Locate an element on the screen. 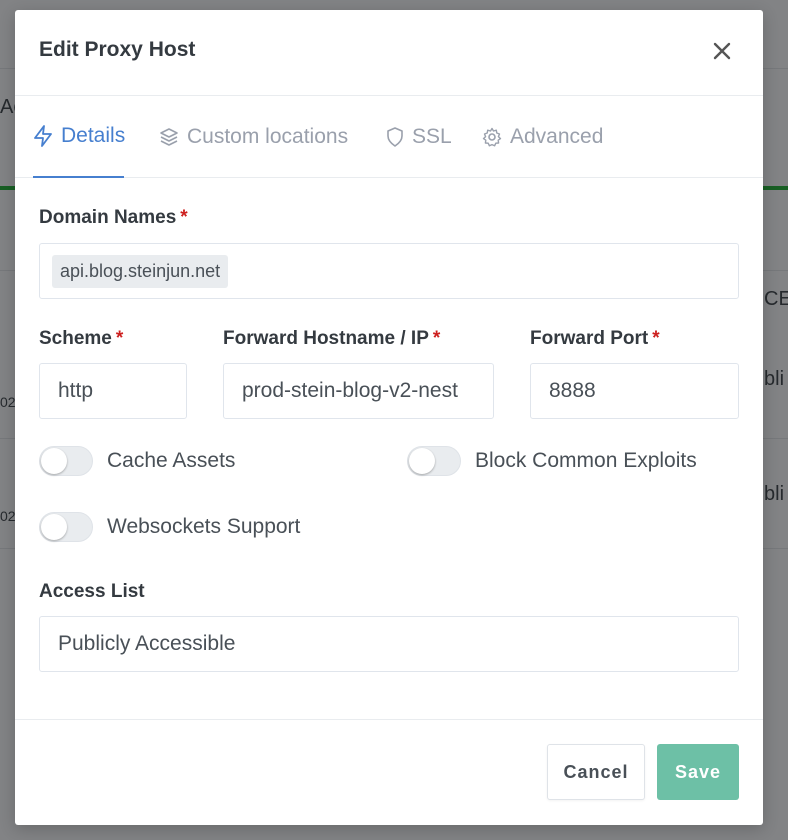  layers-icon is located at coordinates (169, 137).